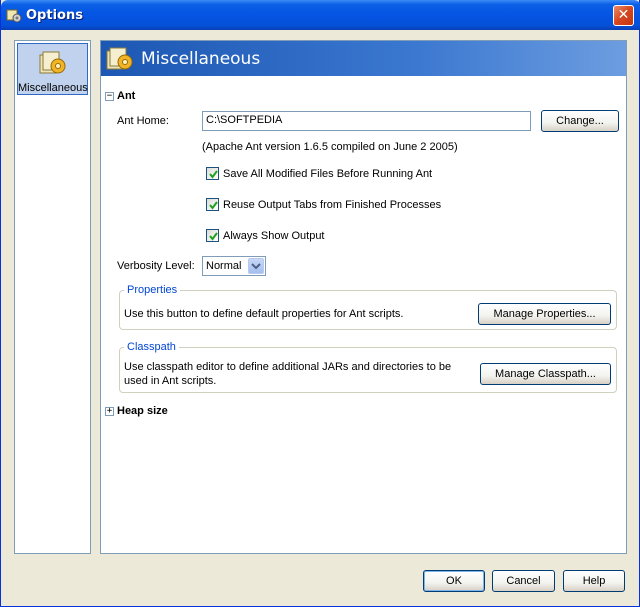  Describe the element at coordinates (142, 411) in the screenshot. I see `heap-section-title: Heap size` at that location.